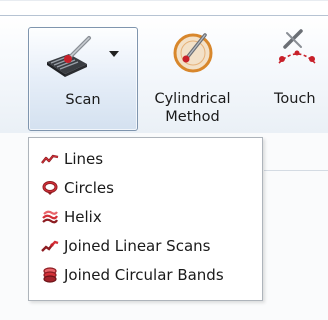  Describe the element at coordinates (84, 159) in the screenshot. I see `menu-item-label: Lines` at that location.